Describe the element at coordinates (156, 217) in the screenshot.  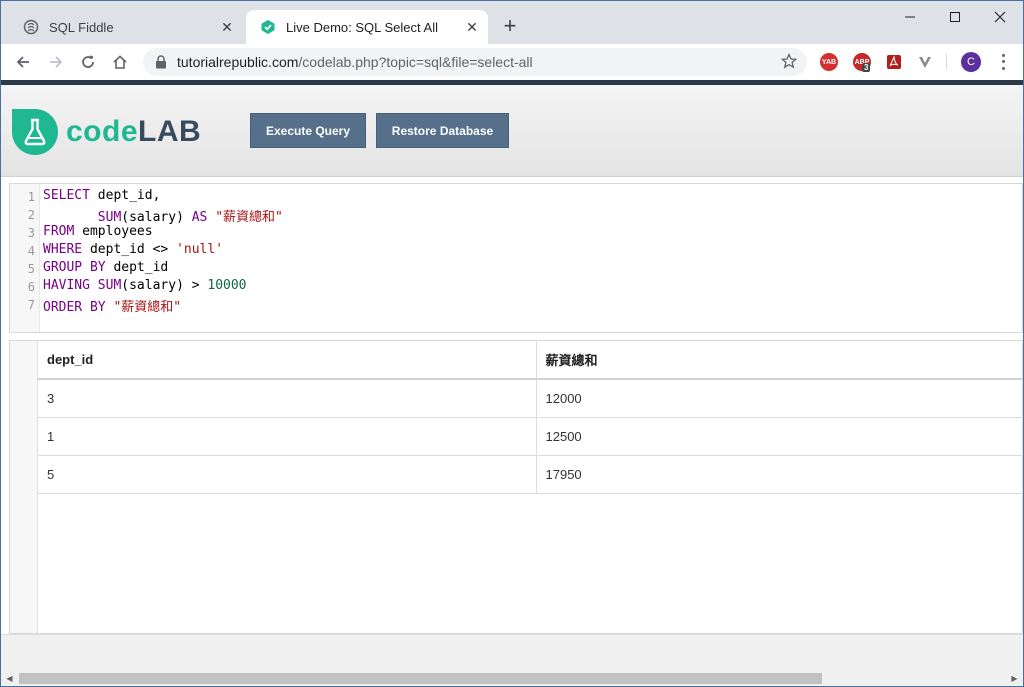
I see `sql-text: (salary)` at that location.